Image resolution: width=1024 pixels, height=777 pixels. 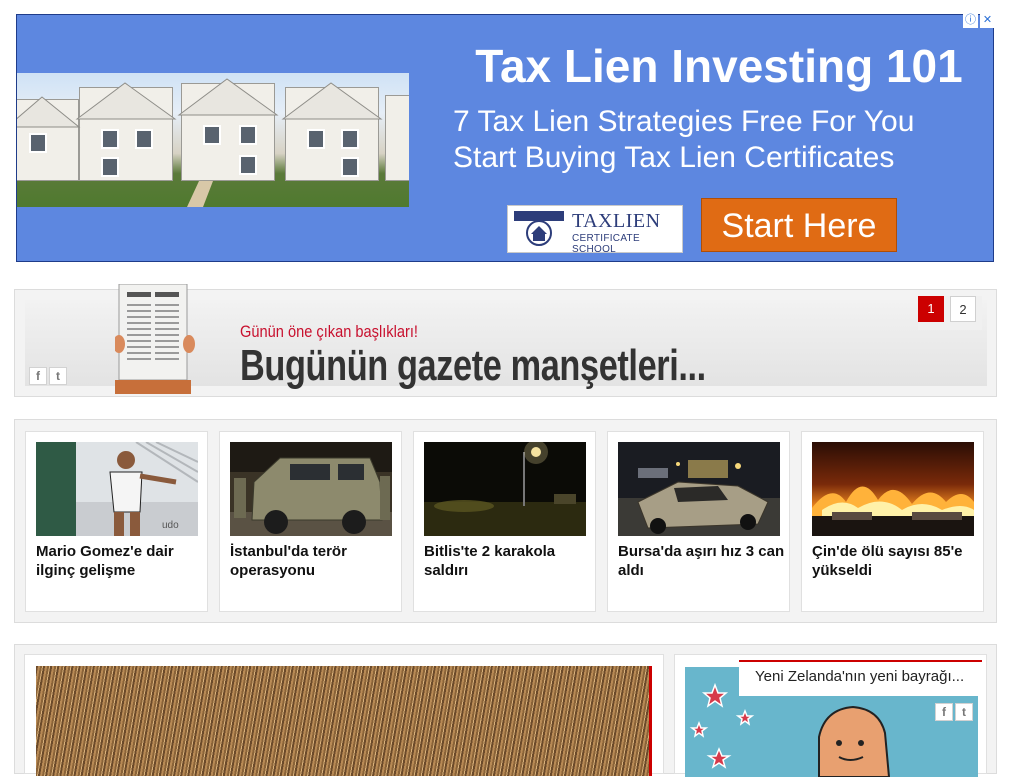 What do you see at coordinates (616, 221) in the screenshot?
I see `ad-logo-brand: TAXLIEN` at bounding box center [616, 221].